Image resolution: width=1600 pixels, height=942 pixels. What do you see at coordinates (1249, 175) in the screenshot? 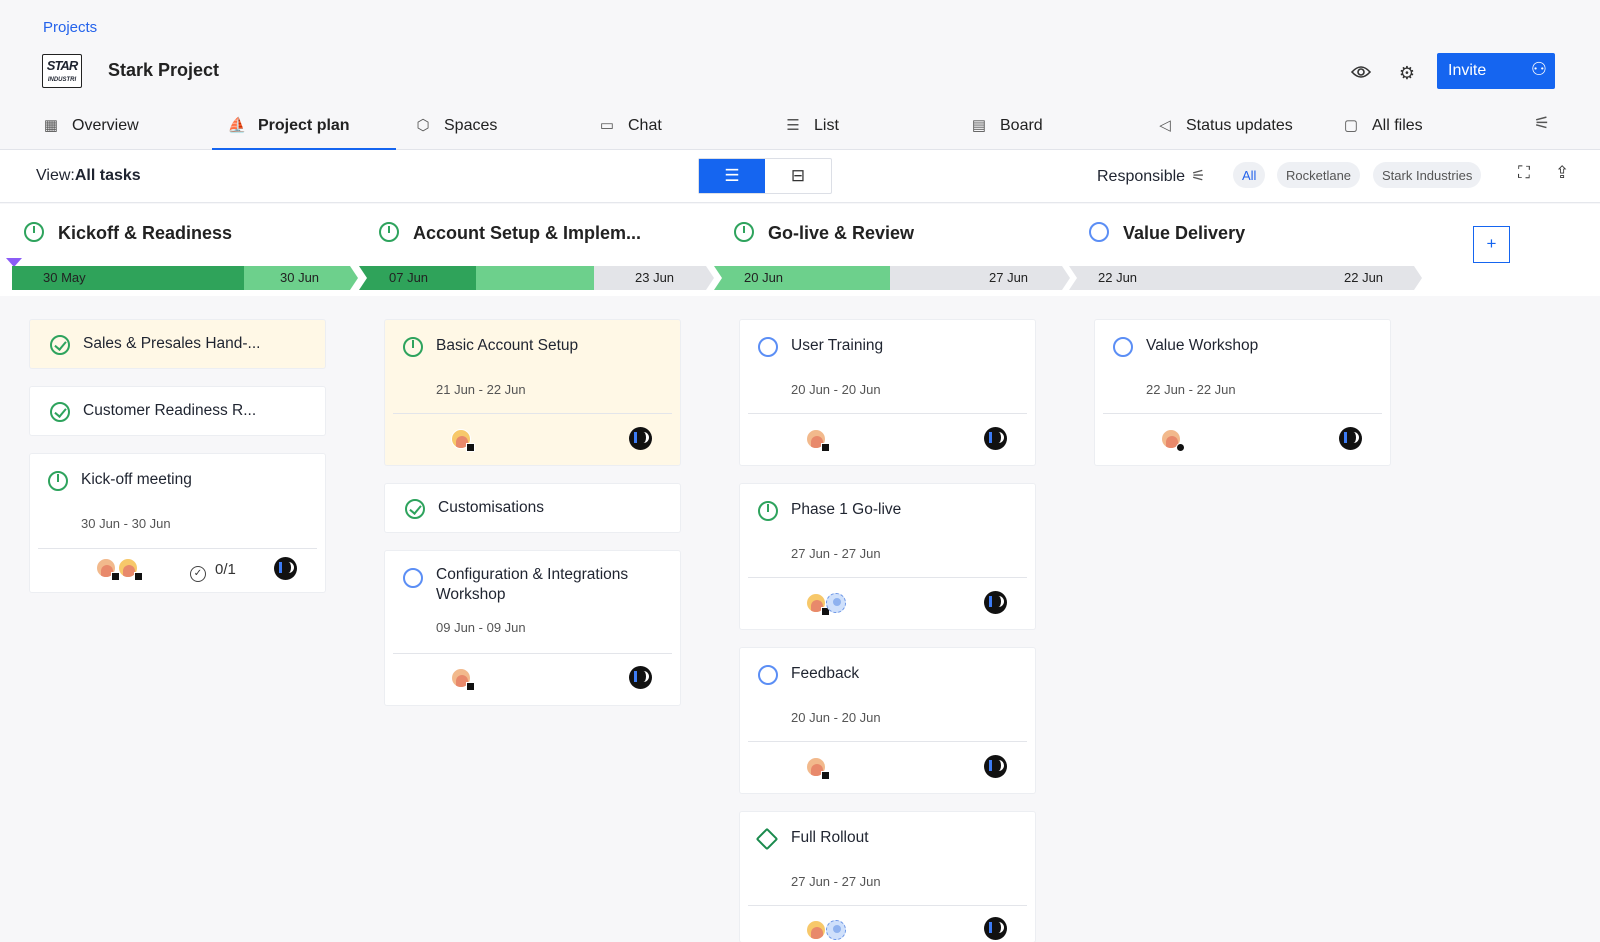
I see `chip-all: All` at bounding box center [1249, 175].